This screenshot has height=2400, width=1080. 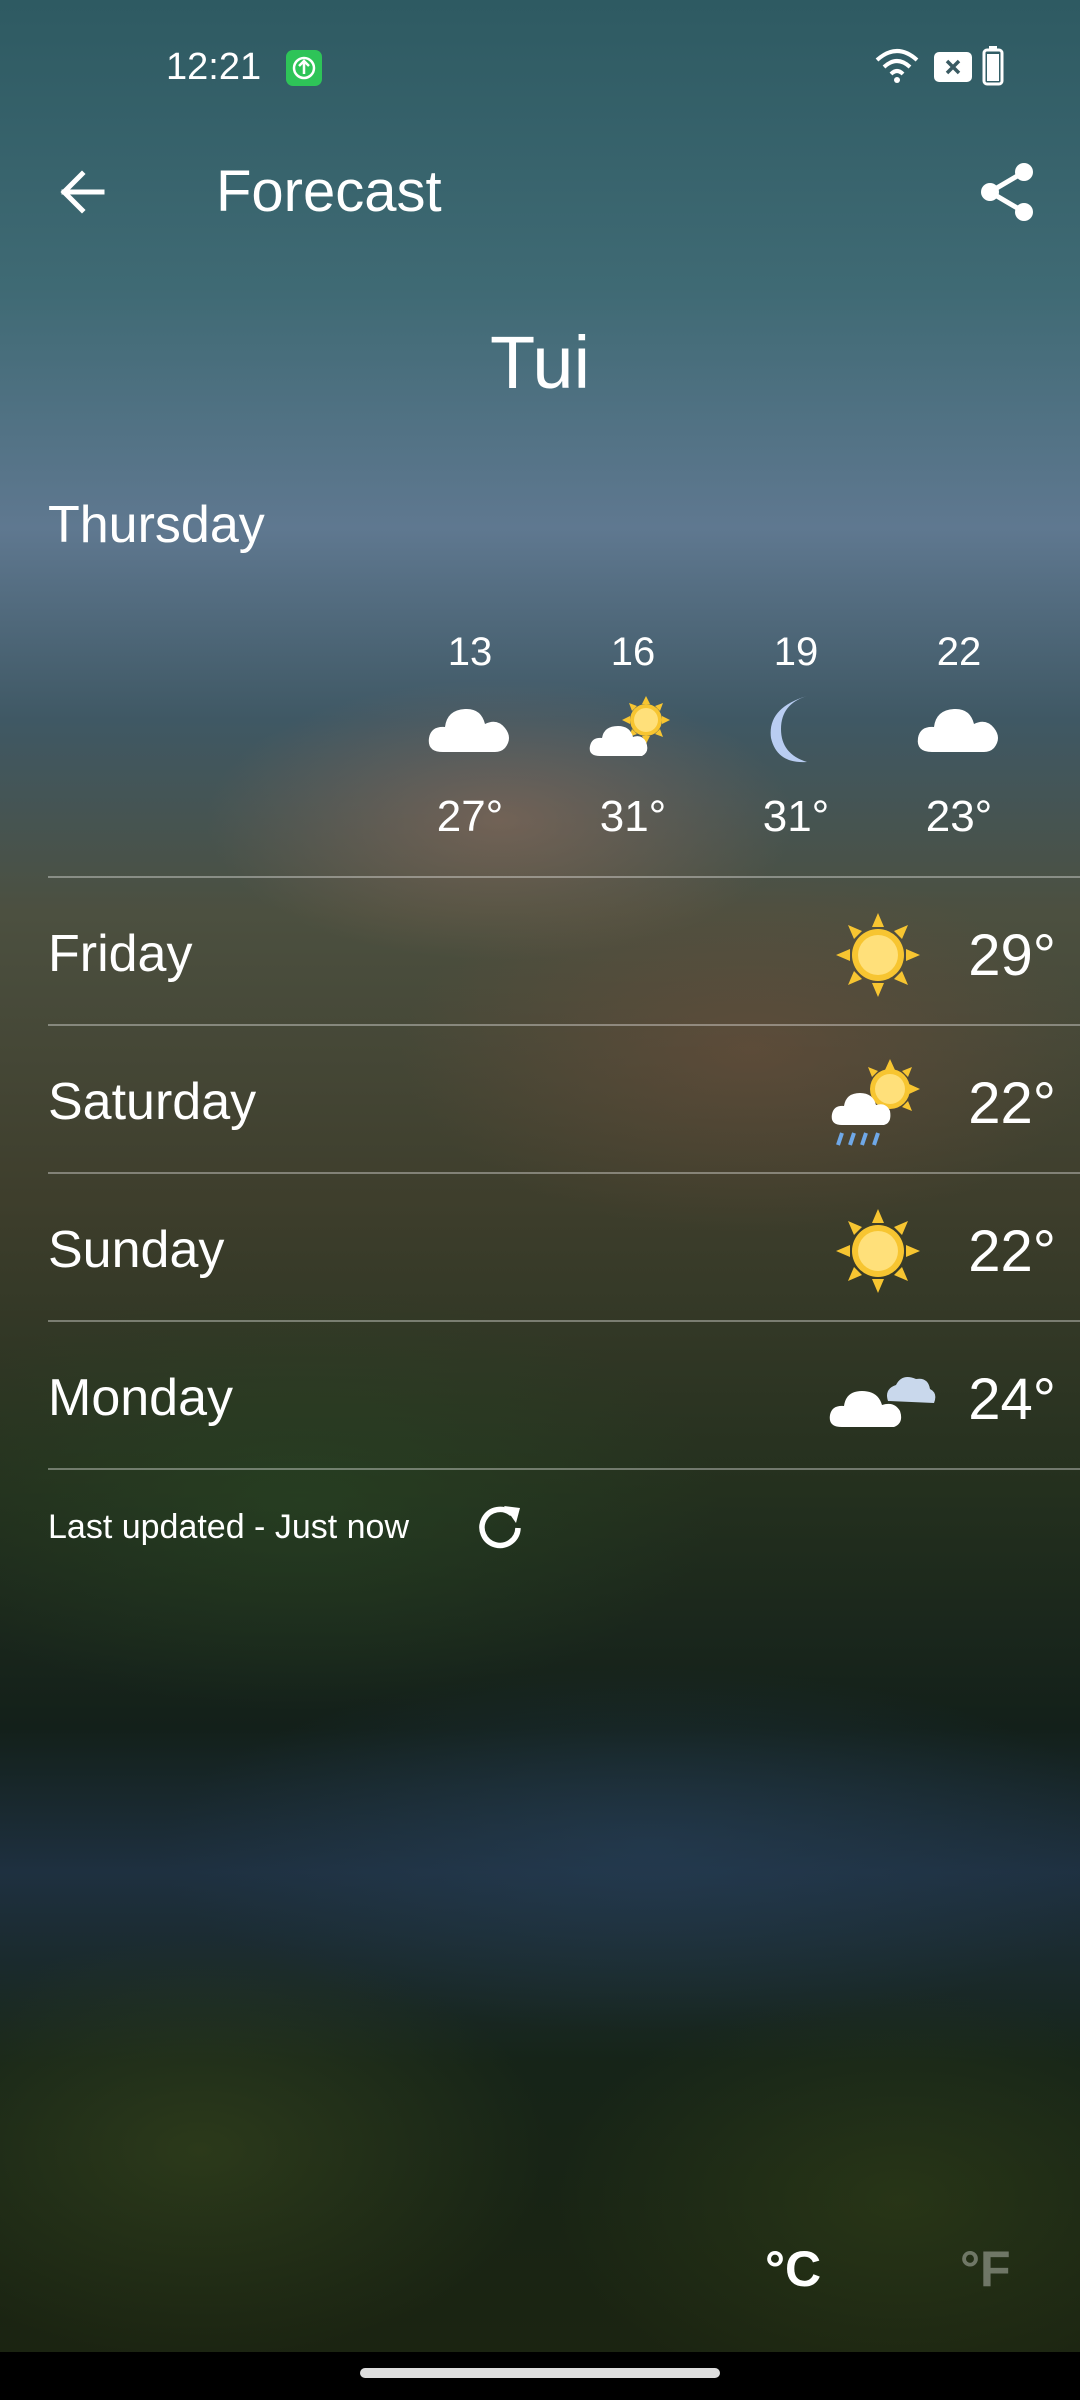 What do you see at coordinates (959, 816) in the screenshot?
I see `hour-temp: 23°` at bounding box center [959, 816].